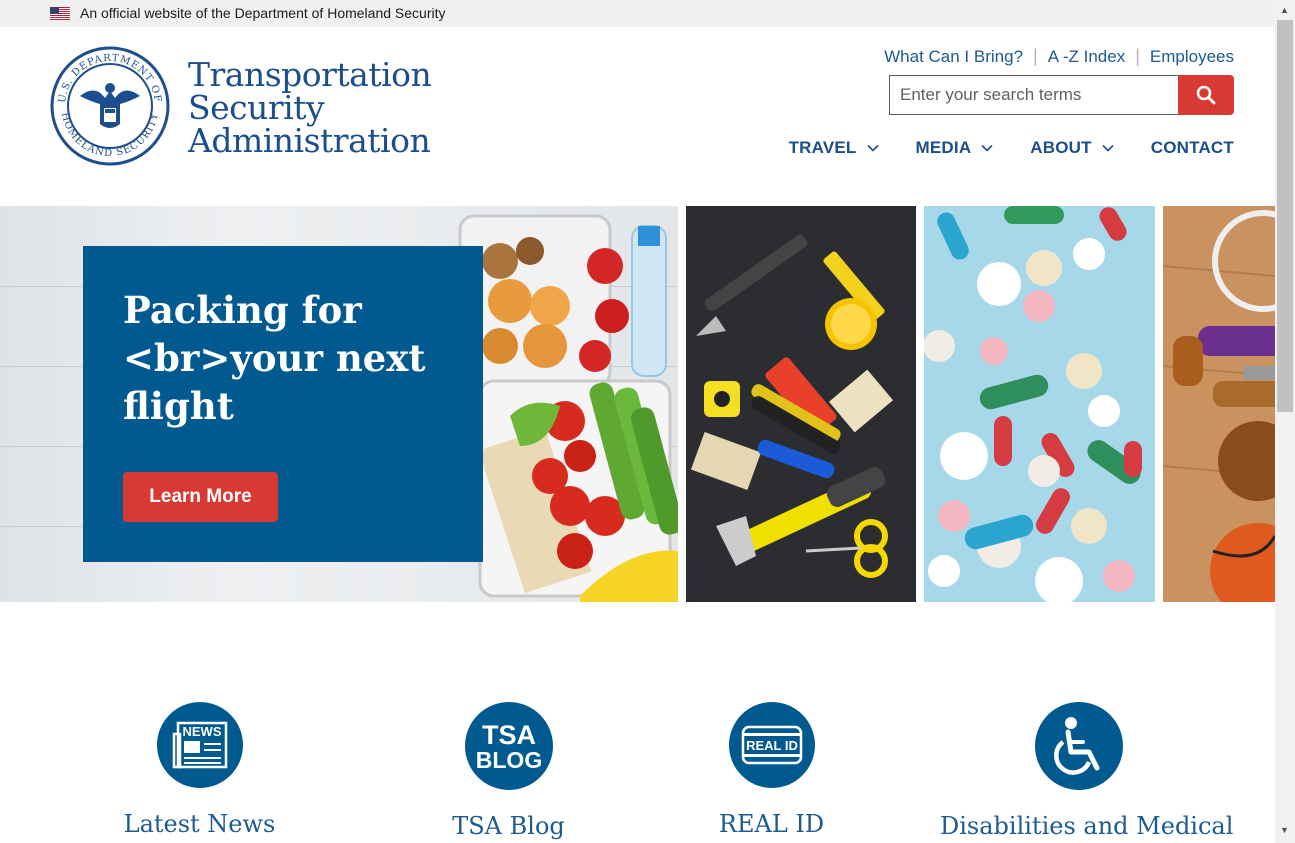 The height and width of the screenshot is (843, 1295). What do you see at coordinates (1192, 57) in the screenshot?
I see `employees-link: Employees` at bounding box center [1192, 57].